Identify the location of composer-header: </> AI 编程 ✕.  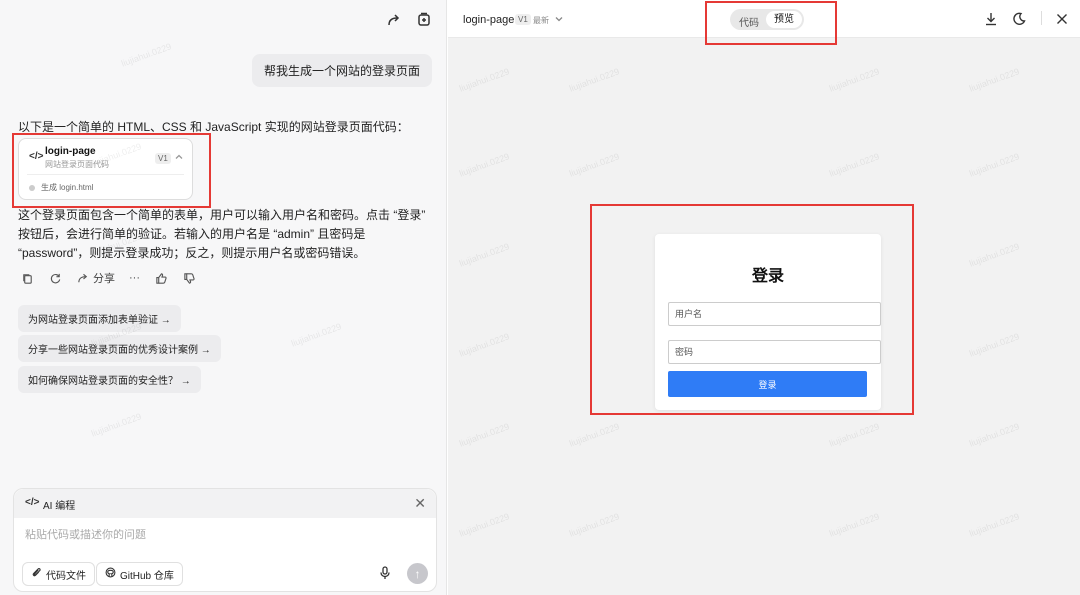
(225, 503).